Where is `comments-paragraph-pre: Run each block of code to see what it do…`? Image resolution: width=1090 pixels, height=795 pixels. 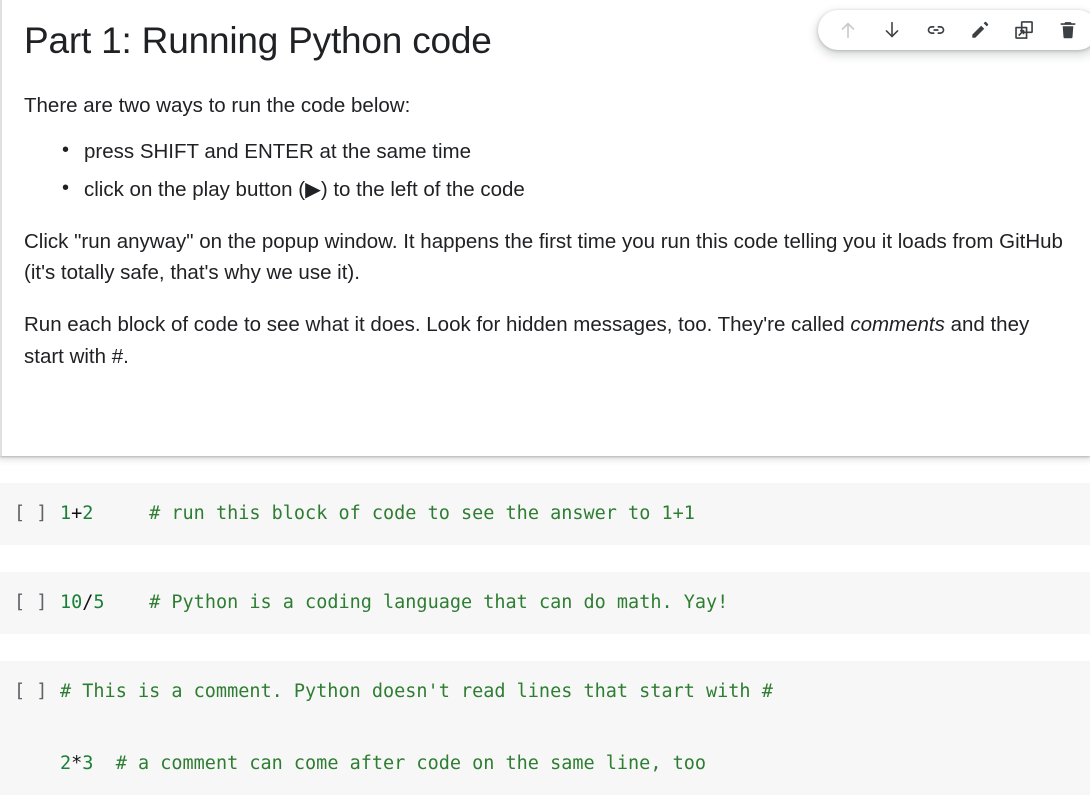 comments-paragraph-pre: Run each block of code to see what it do… is located at coordinates (437, 325).